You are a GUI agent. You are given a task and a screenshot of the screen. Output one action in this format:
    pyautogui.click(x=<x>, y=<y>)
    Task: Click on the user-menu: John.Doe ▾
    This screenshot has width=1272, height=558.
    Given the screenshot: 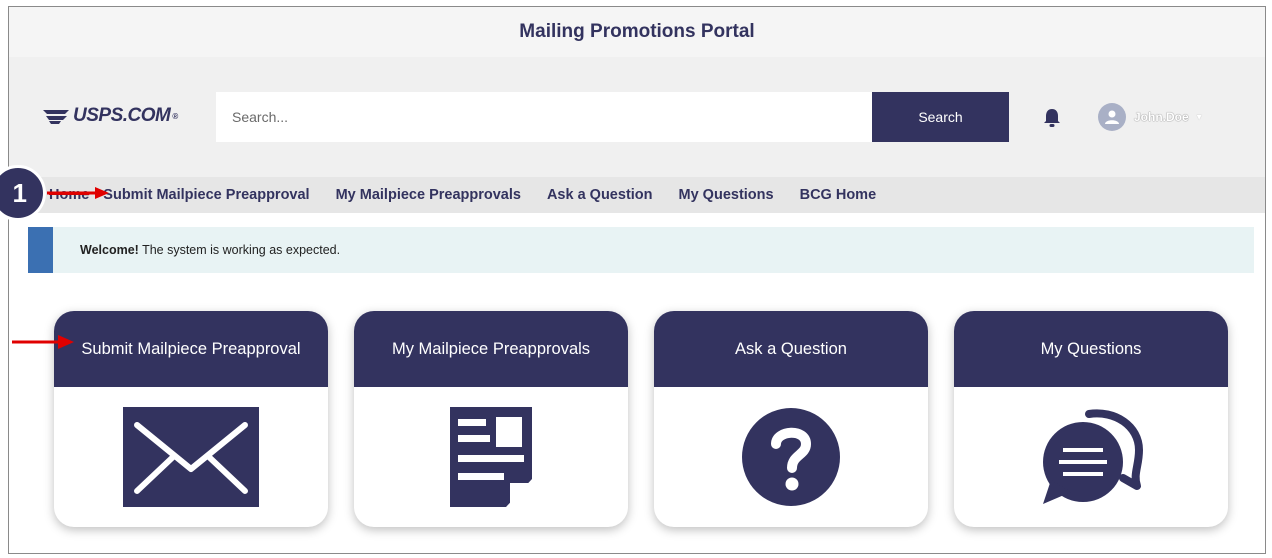 What is the action you would take?
    pyautogui.click(x=1150, y=117)
    